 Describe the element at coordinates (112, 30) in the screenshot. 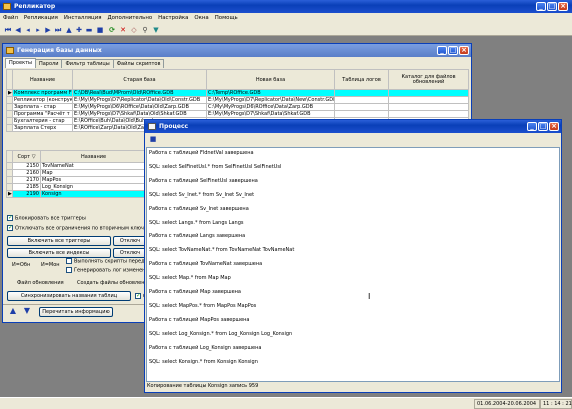

I see `refresh-icon: ⟳` at that location.